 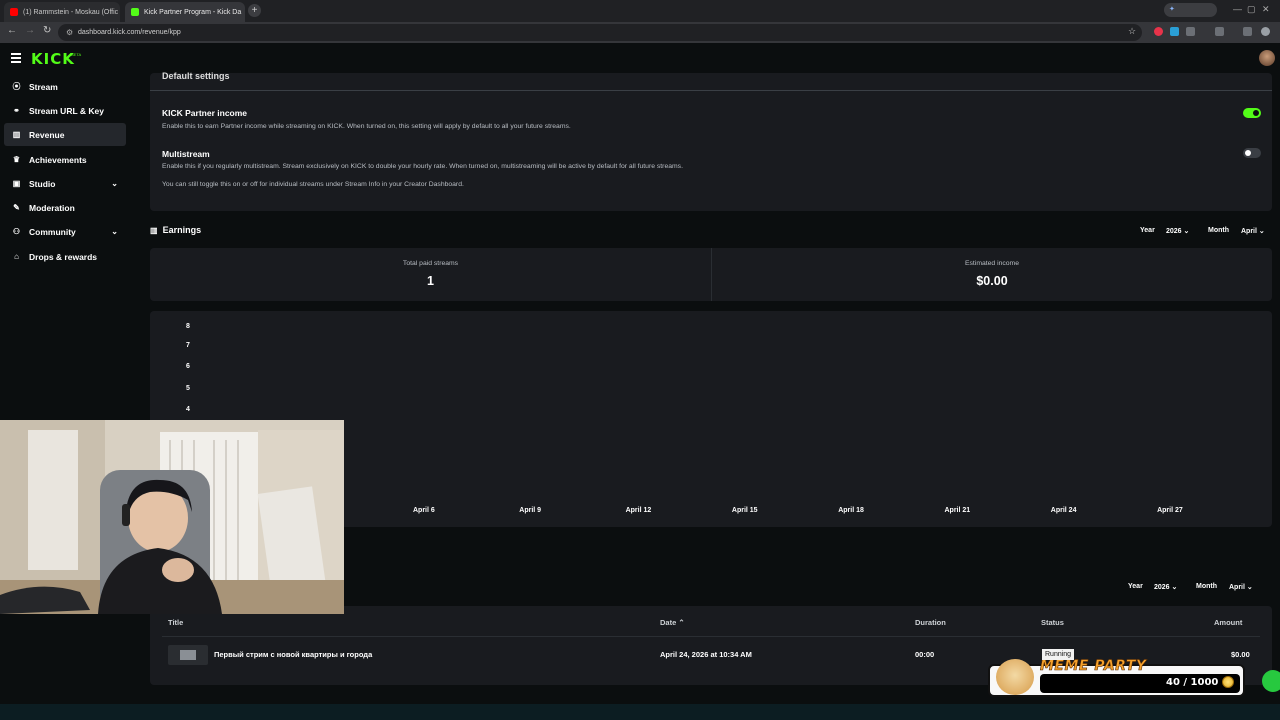 I want to click on extension-blue-icon, so click(x=1174, y=31).